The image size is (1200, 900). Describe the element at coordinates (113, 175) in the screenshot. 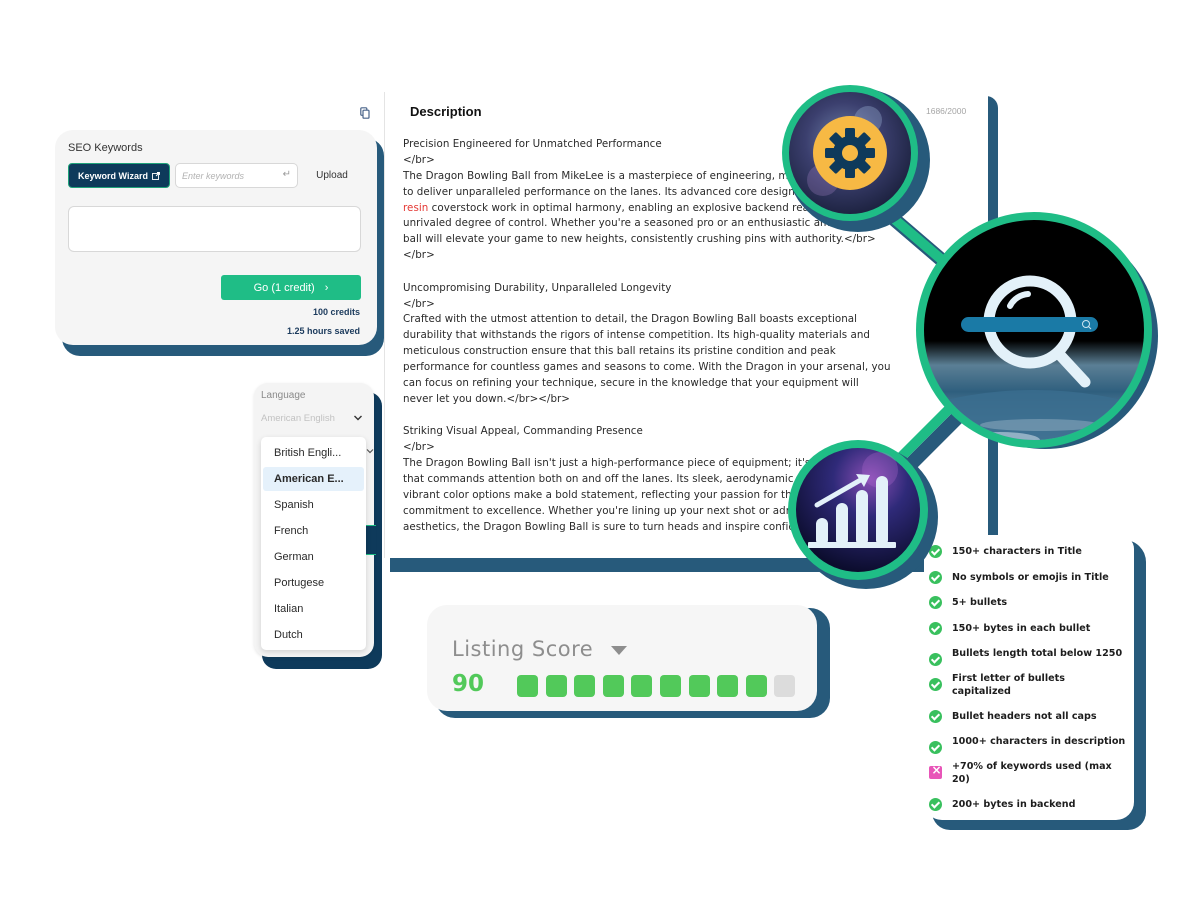

I see `keyword-wizard-label: Keyword Wizard` at that location.